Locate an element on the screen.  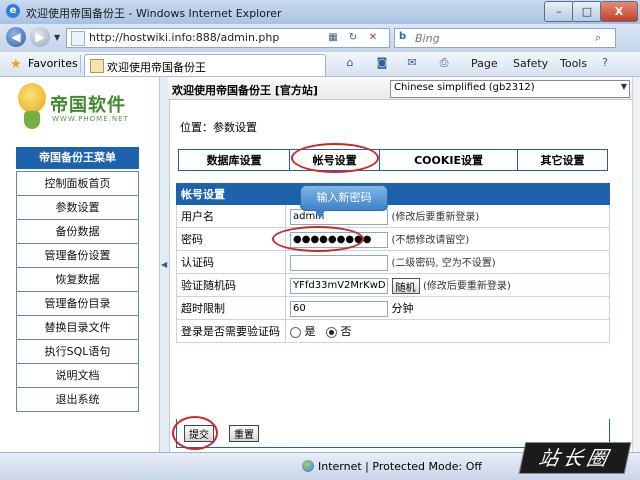
password-hint: (不想修改请留空) is located at coordinates (430, 240).